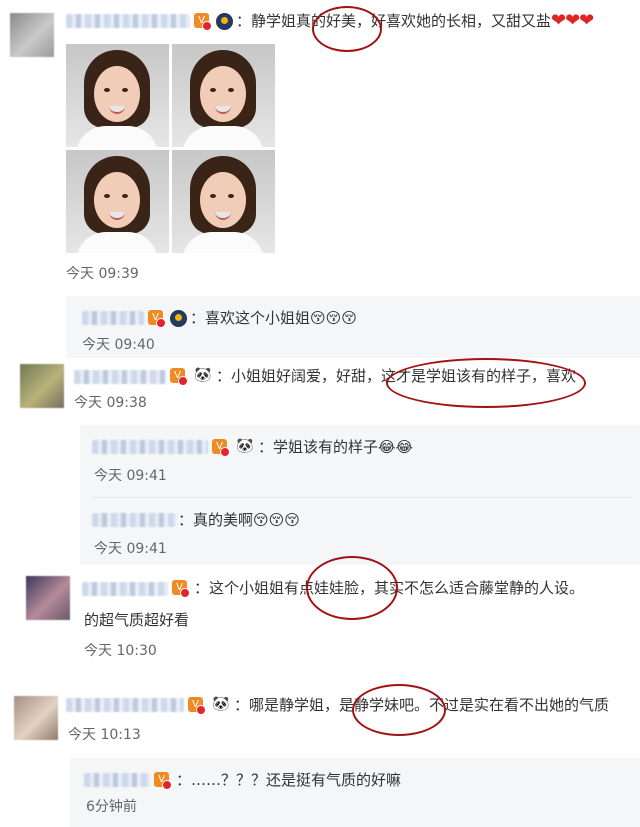  What do you see at coordinates (110, 403) in the screenshot?
I see `comment-time: 今天 09:38` at bounding box center [110, 403].